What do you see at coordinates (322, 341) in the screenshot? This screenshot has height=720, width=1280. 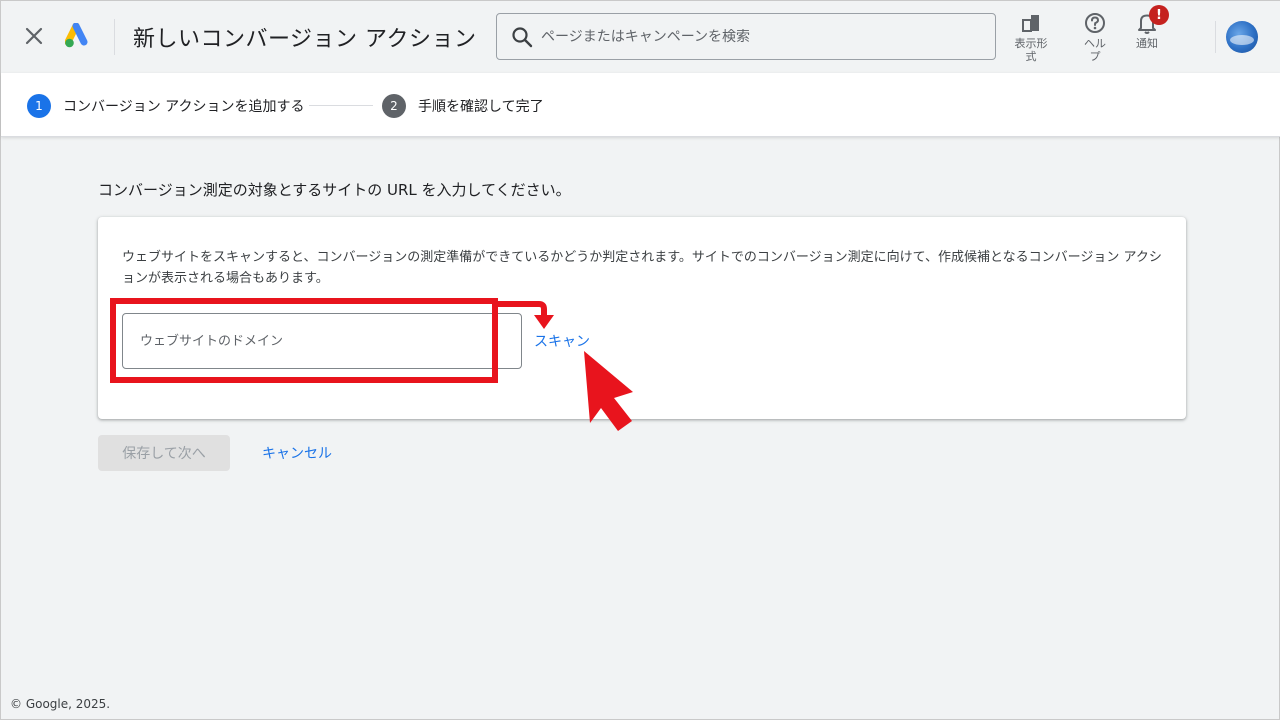 I see `website-domain-input` at bounding box center [322, 341].